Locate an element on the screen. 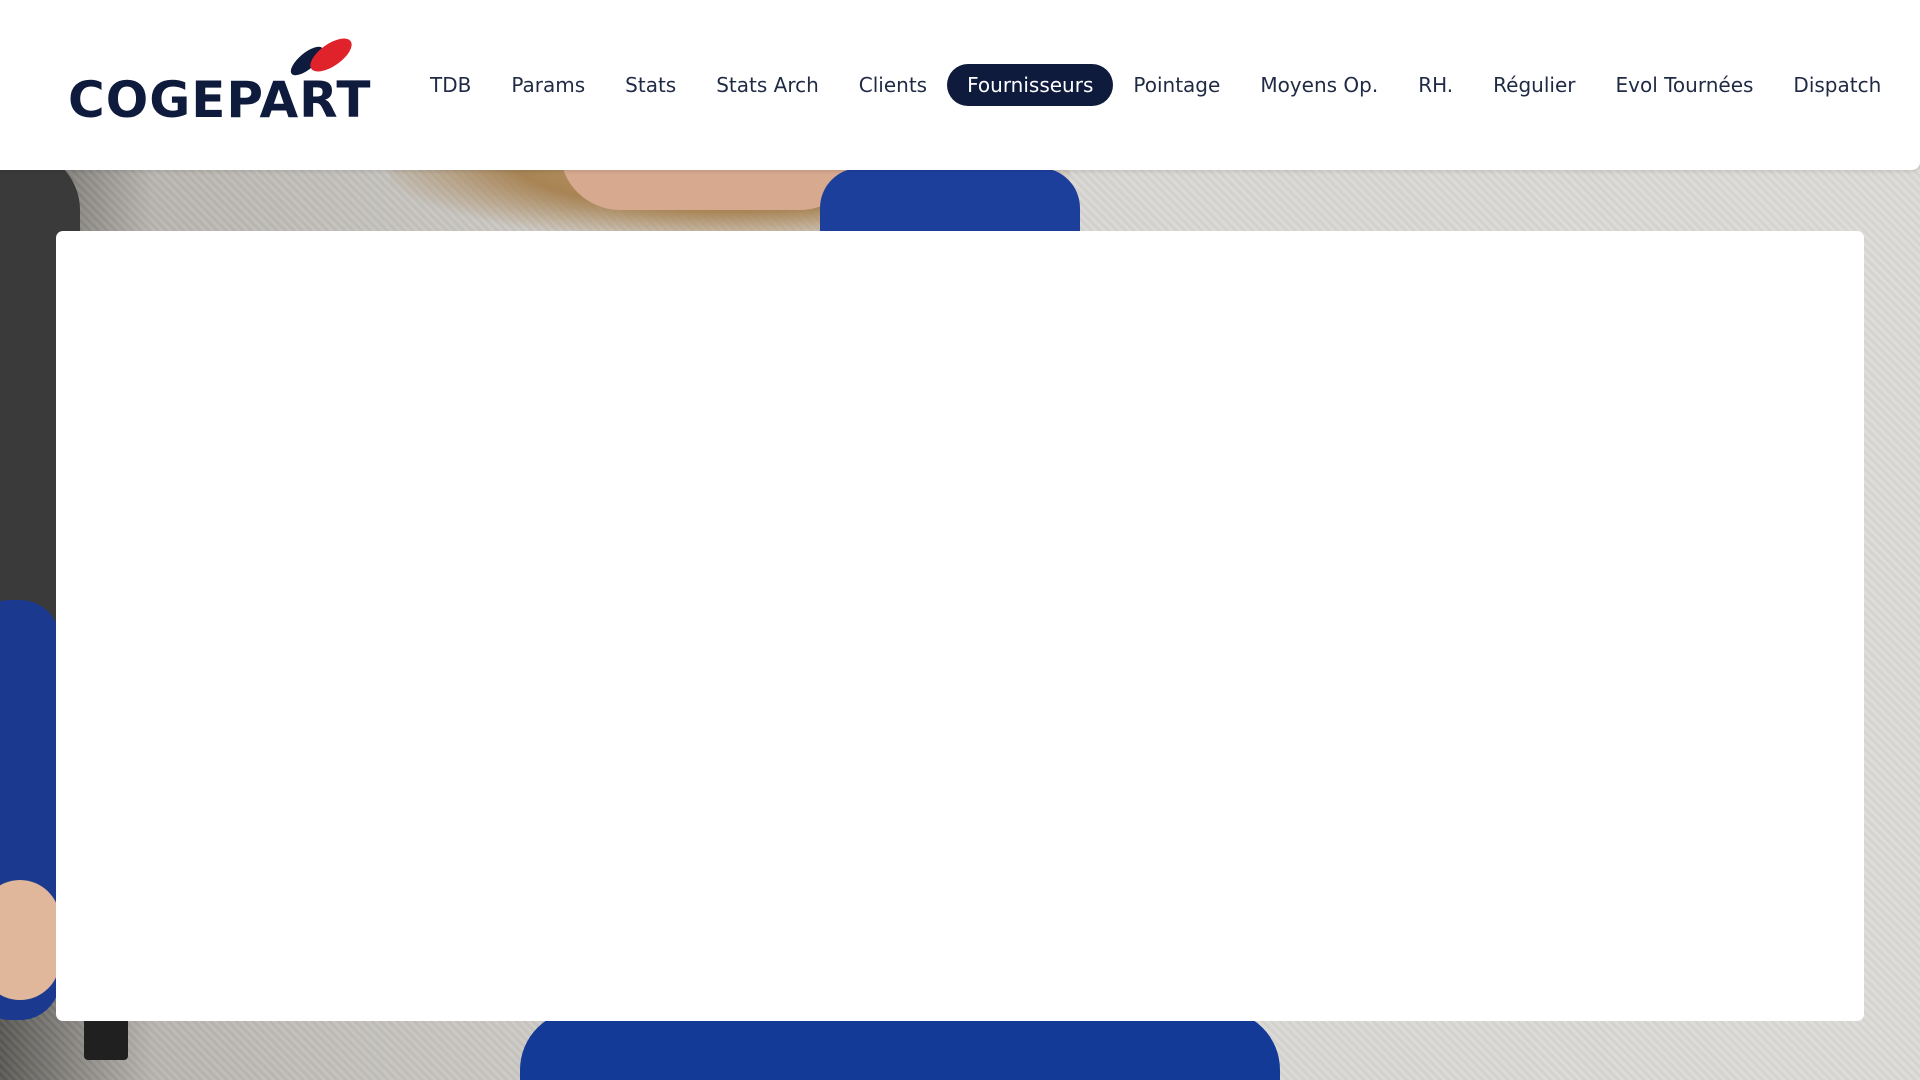  nav-item-stats: Stats is located at coordinates (650, 85).